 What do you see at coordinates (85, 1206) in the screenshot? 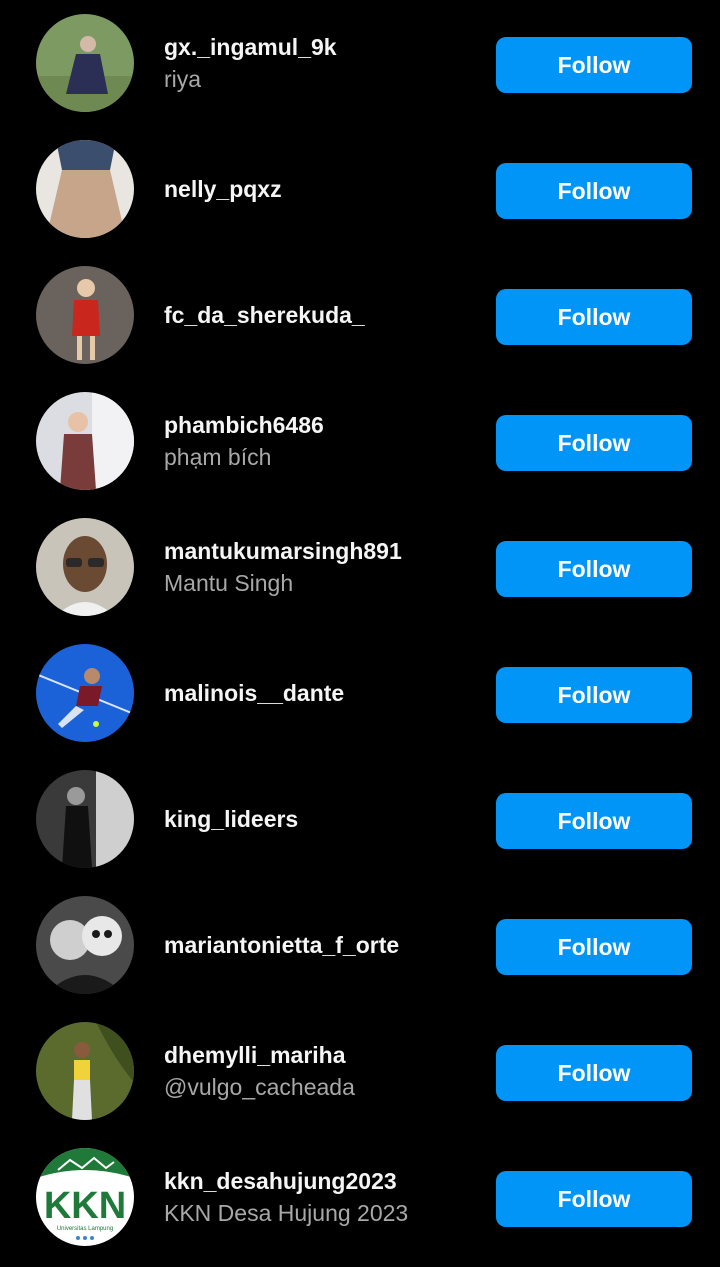
I see `kkn-logo-text: KKN` at bounding box center [85, 1206].